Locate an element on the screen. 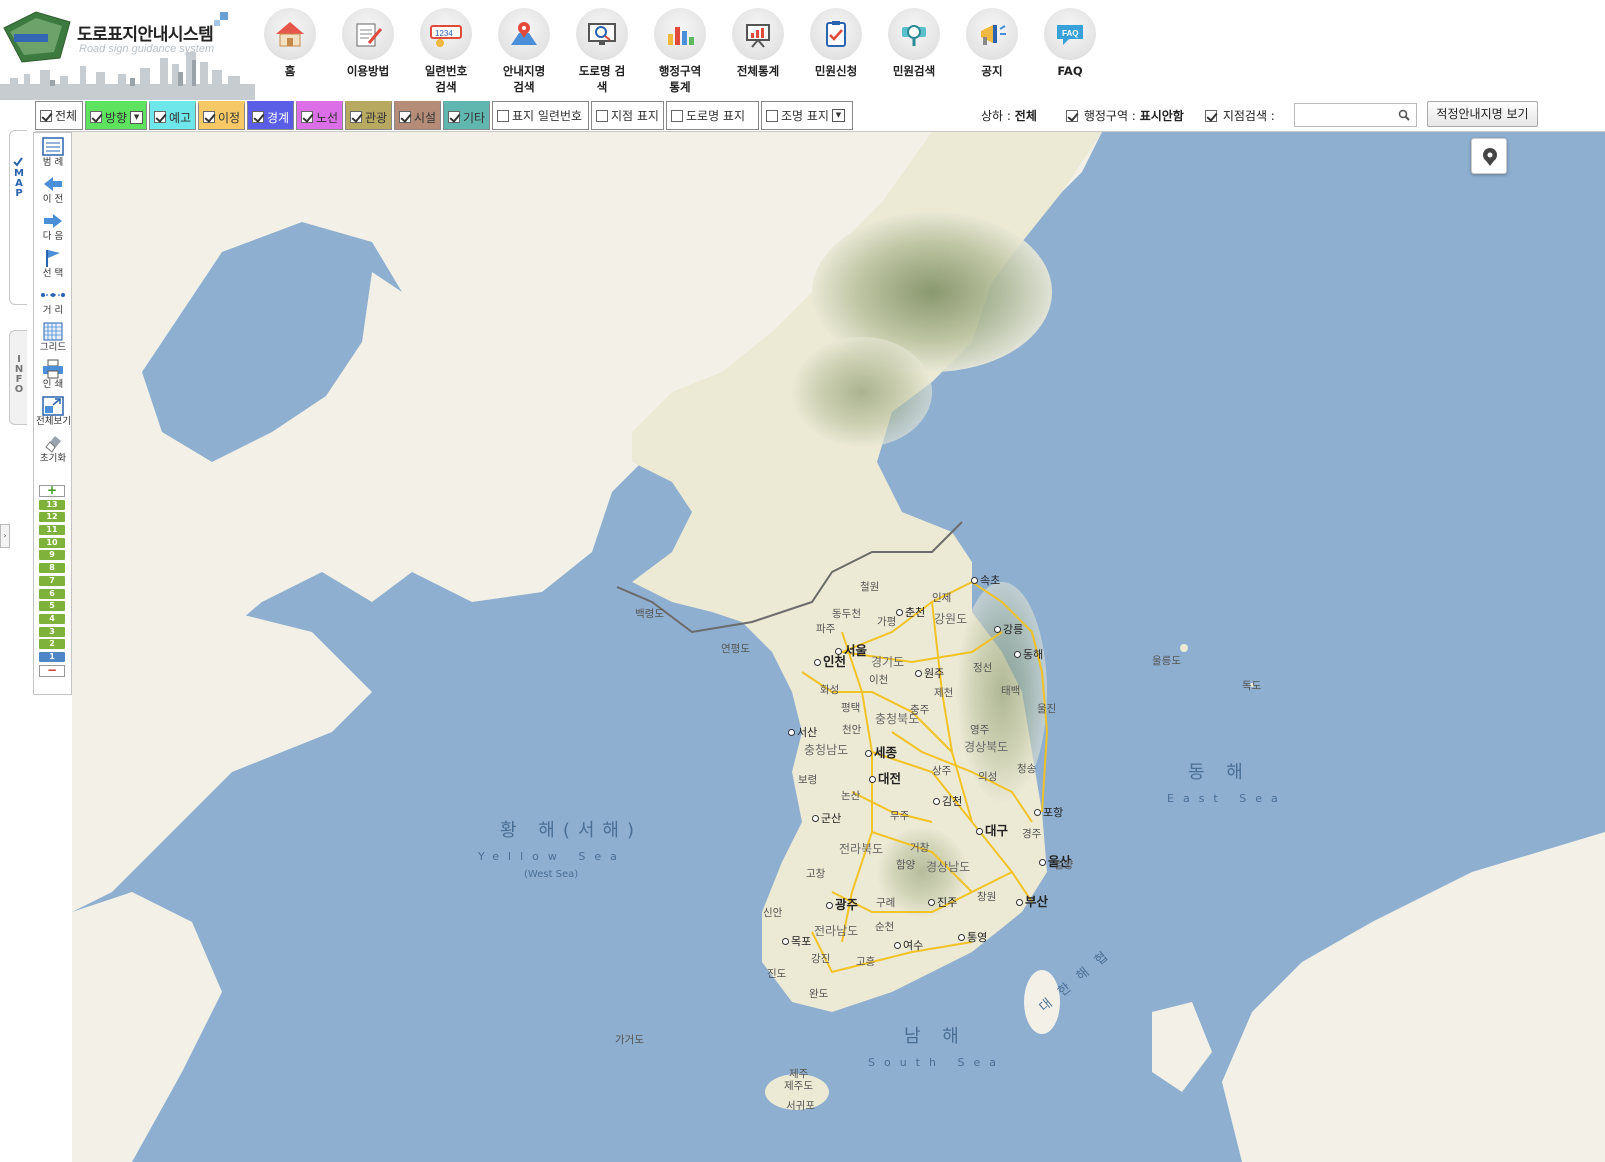  print-button: 인 쇄 is located at coordinates (53, 375).